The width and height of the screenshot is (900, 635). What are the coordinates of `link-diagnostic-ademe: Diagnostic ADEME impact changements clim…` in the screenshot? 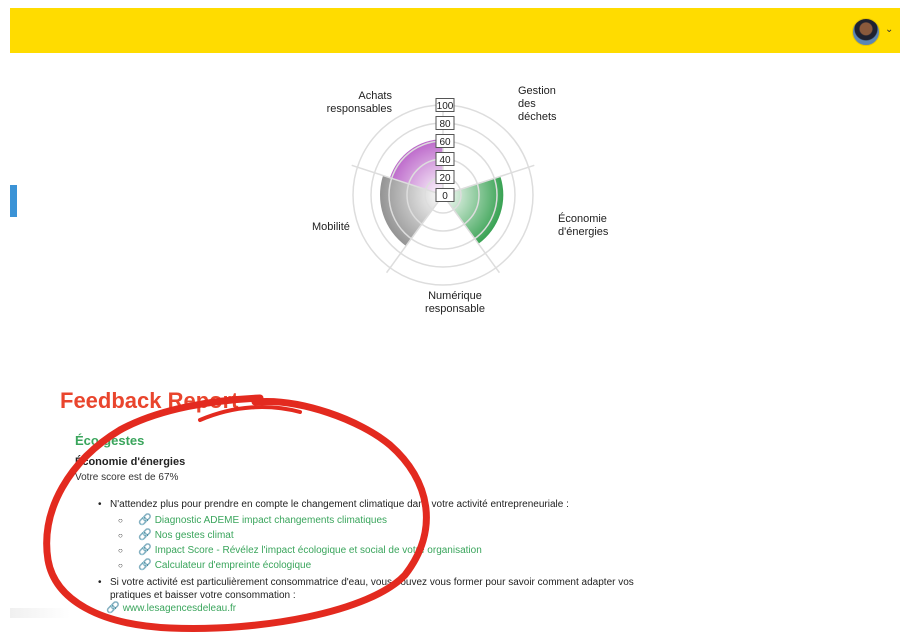 It's located at (271, 520).